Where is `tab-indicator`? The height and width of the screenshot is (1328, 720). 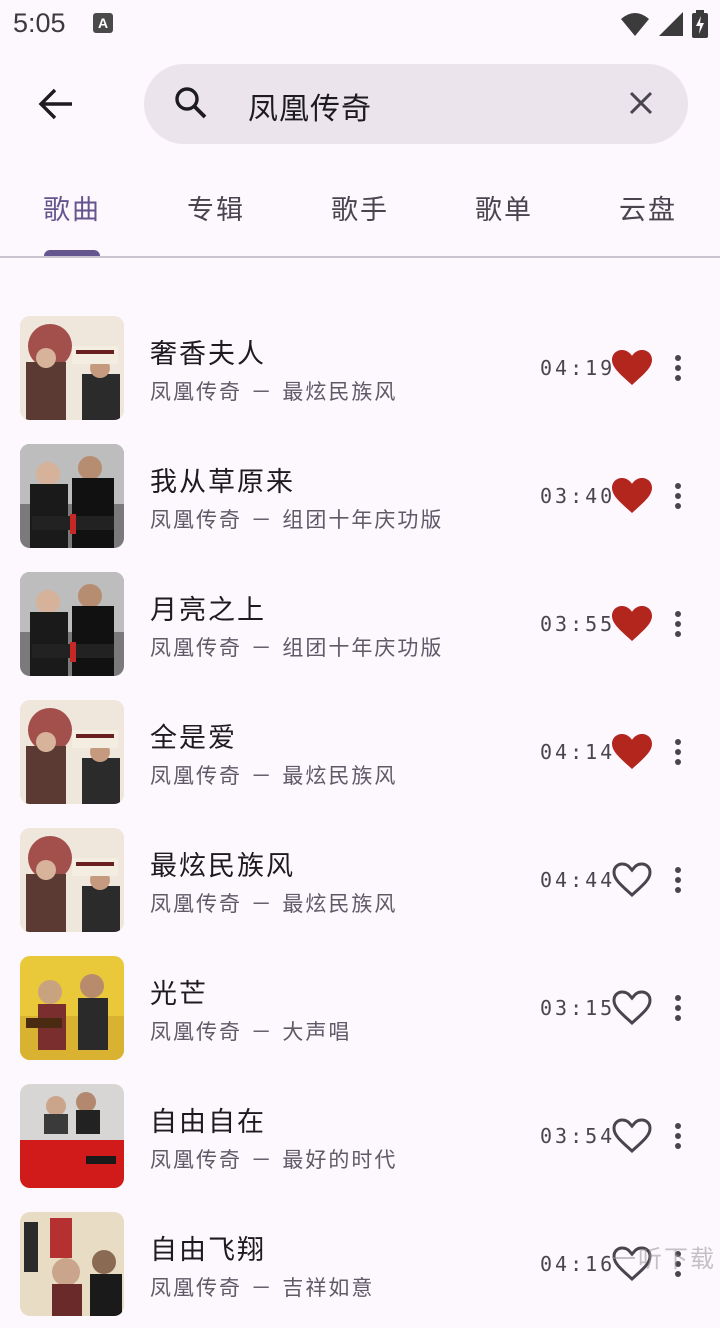 tab-indicator is located at coordinates (72, 253).